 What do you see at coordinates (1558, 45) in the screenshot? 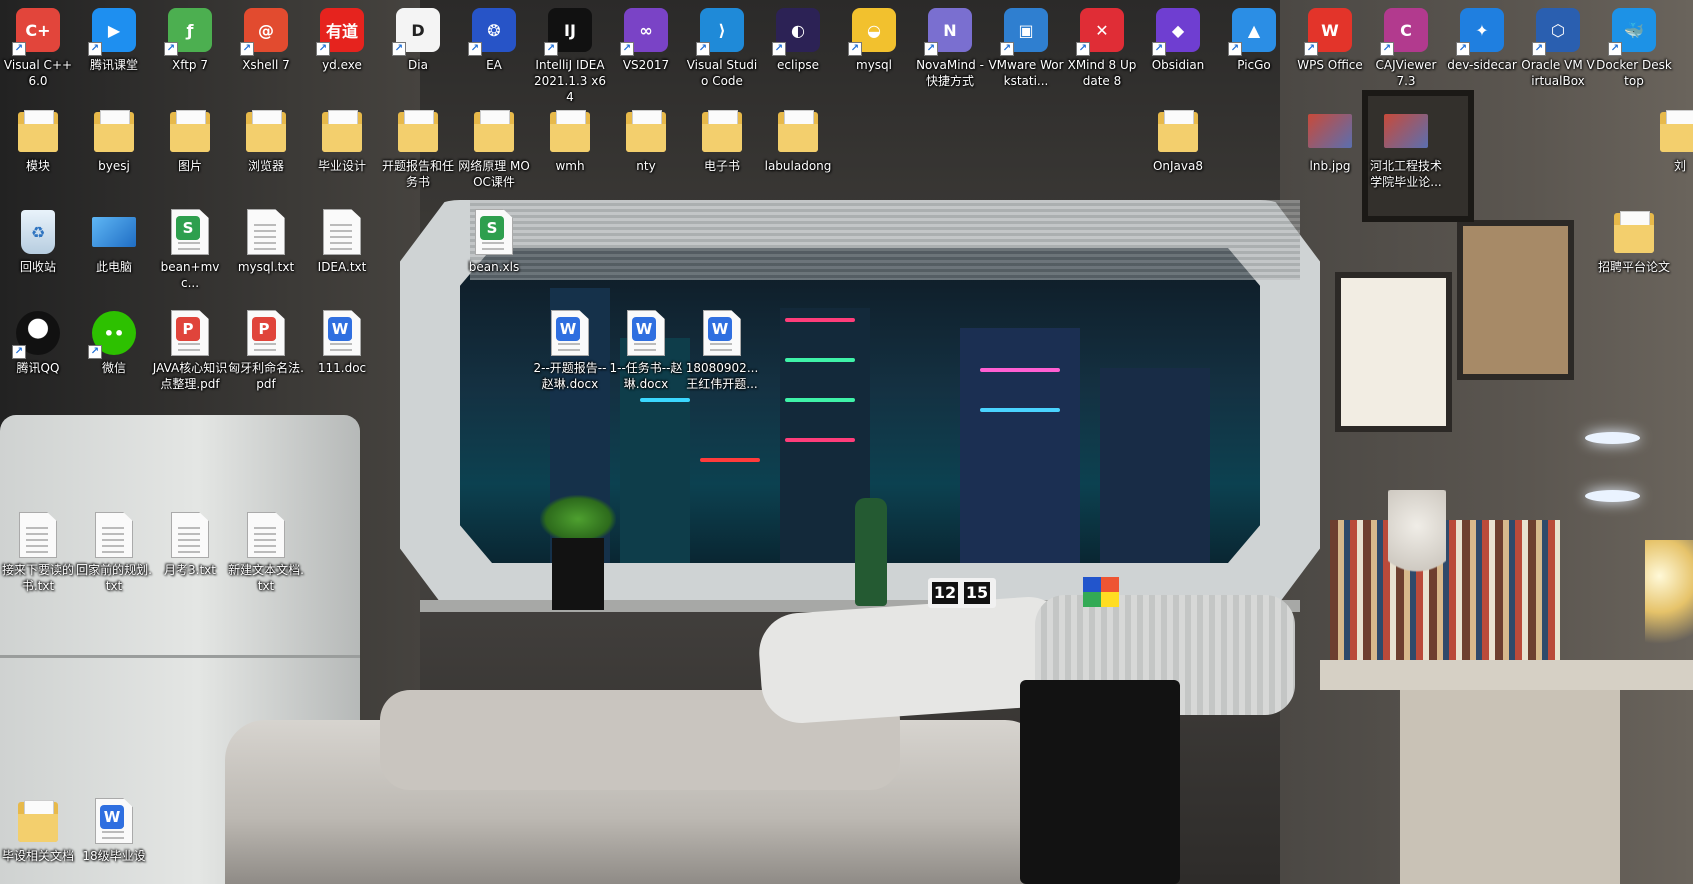
I see `desktop-icon-virtualbox: ⬡ ↗ Oracle VM VirtualBox` at bounding box center [1558, 45].